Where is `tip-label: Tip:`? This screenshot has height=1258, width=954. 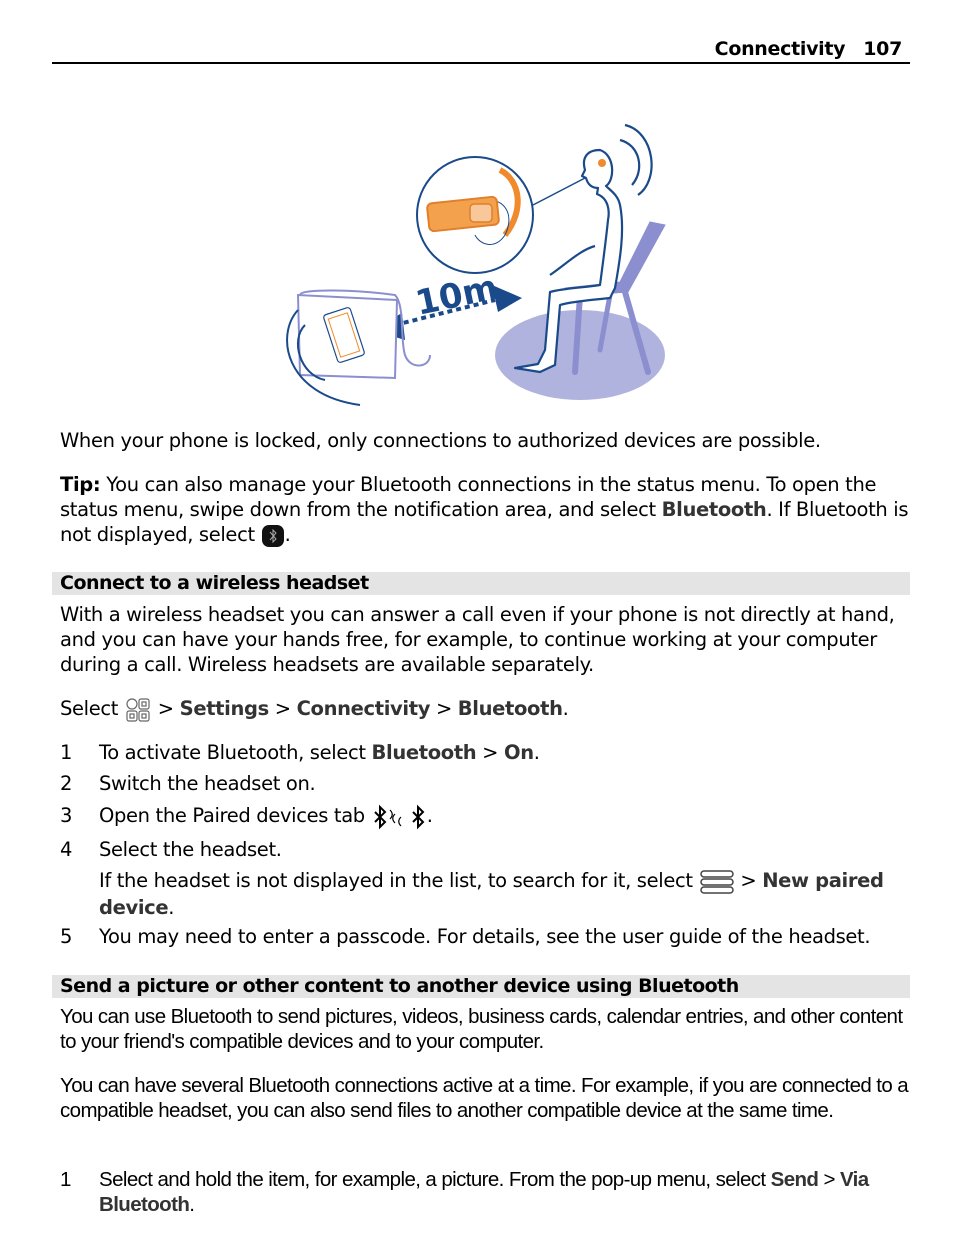 tip-label: Tip: is located at coordinates (80, 484).